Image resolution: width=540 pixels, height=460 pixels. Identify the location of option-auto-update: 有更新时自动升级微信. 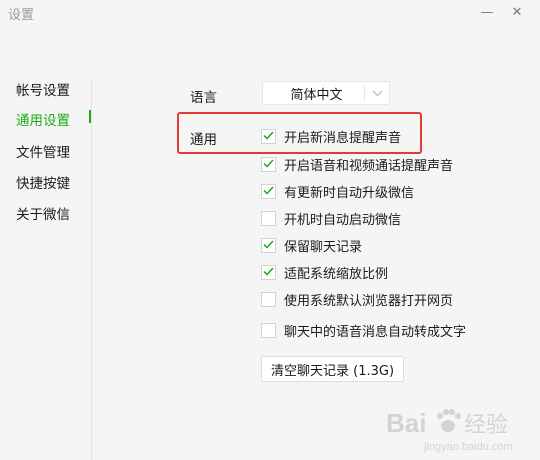
(337, 191).